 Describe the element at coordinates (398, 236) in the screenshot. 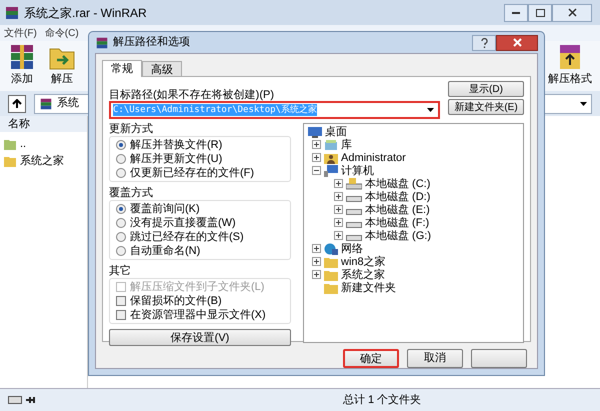

I see `tree-item: 本地磁盘 (G:)` at that location.